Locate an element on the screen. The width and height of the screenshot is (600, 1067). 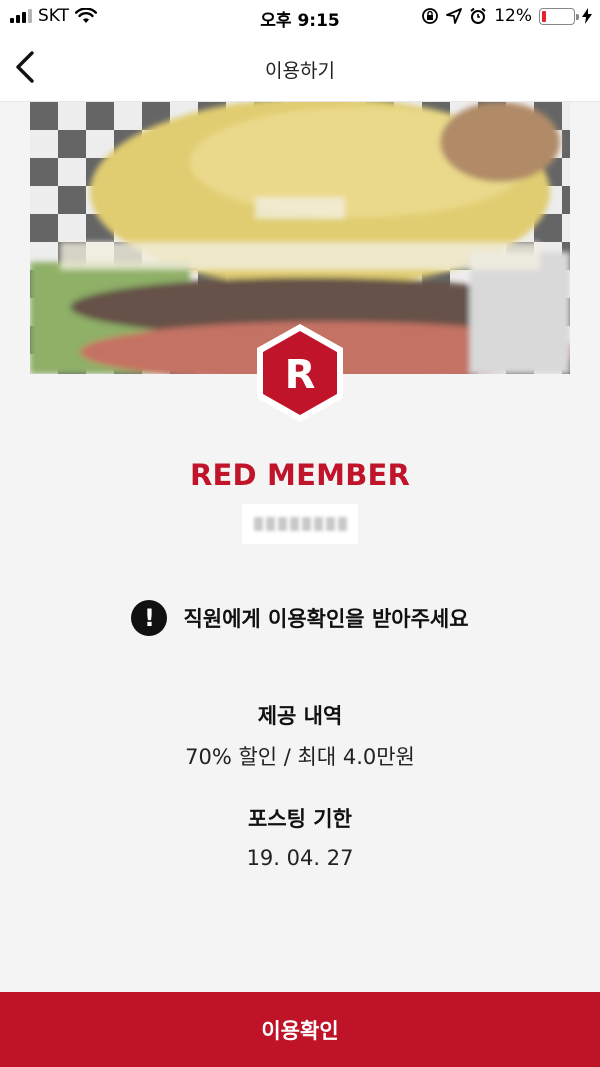
notice-text: 직원에게 이용확인을 받아주세요 is located at coordinates (326, 619).